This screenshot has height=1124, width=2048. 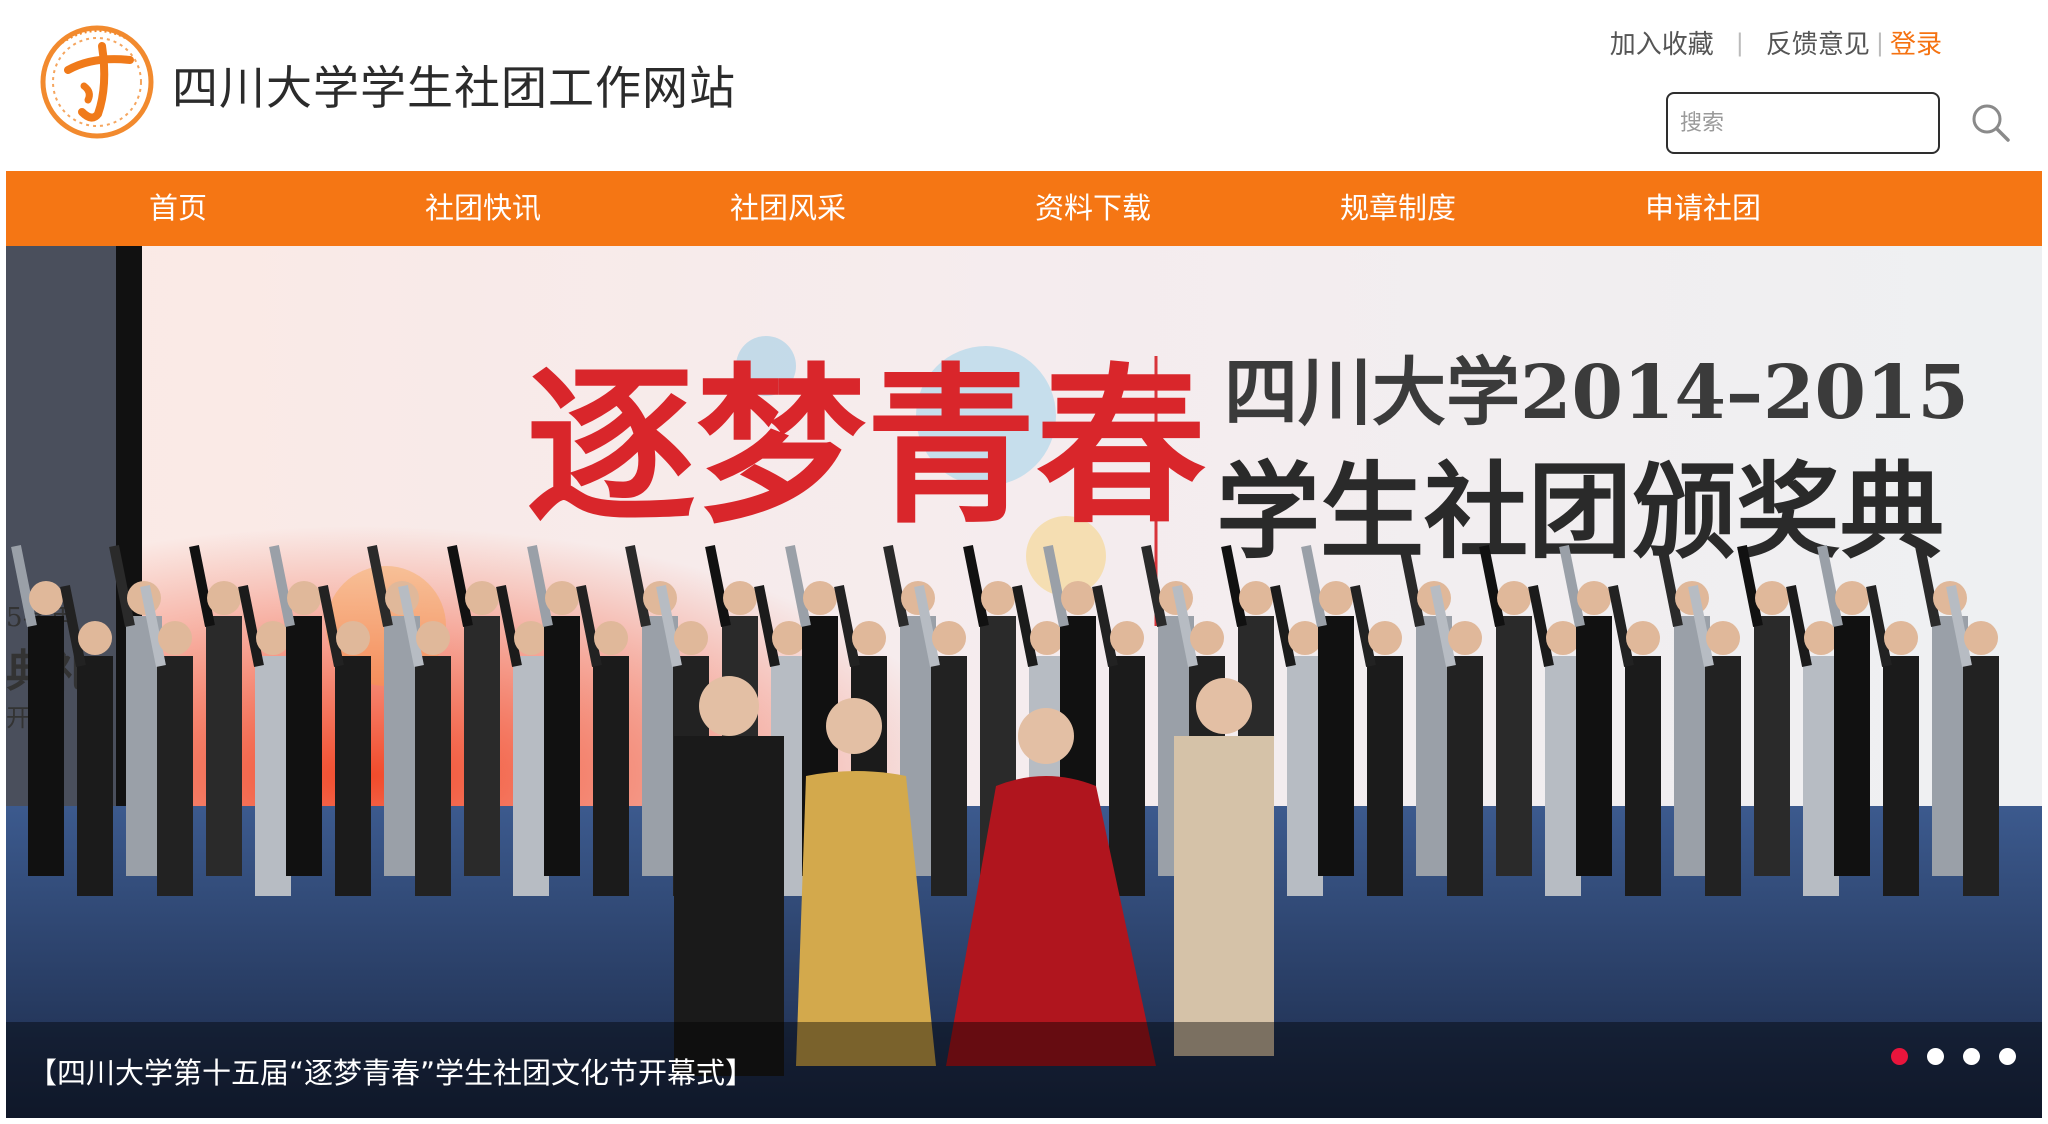 What do you see at coordinates (454, 88) in the screenshot?
I see `site-title: 四川大学学生社团工作网站` at bounding box center [454, 88].